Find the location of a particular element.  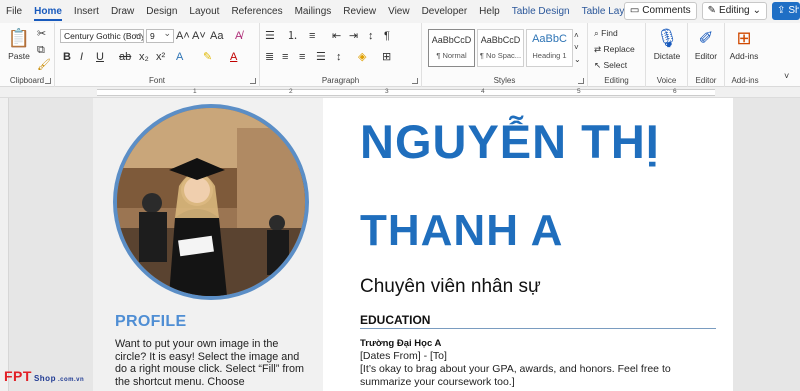

font-color-icon: A is located at coordinates (233, 57).